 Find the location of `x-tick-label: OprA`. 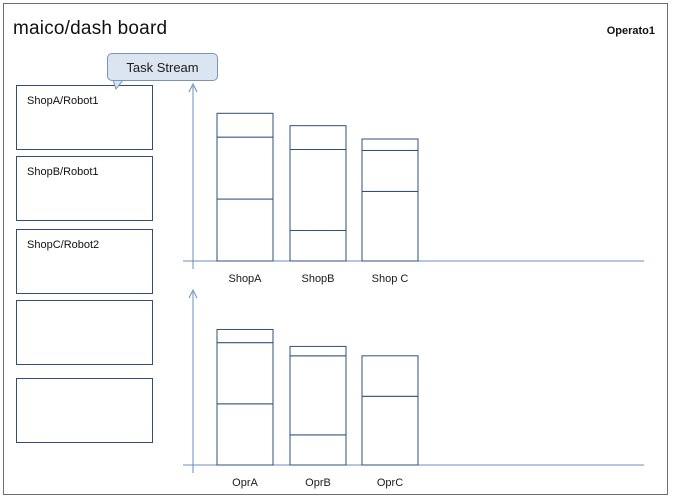

x-tick-label: OprA is located at coordinates (245, 483).